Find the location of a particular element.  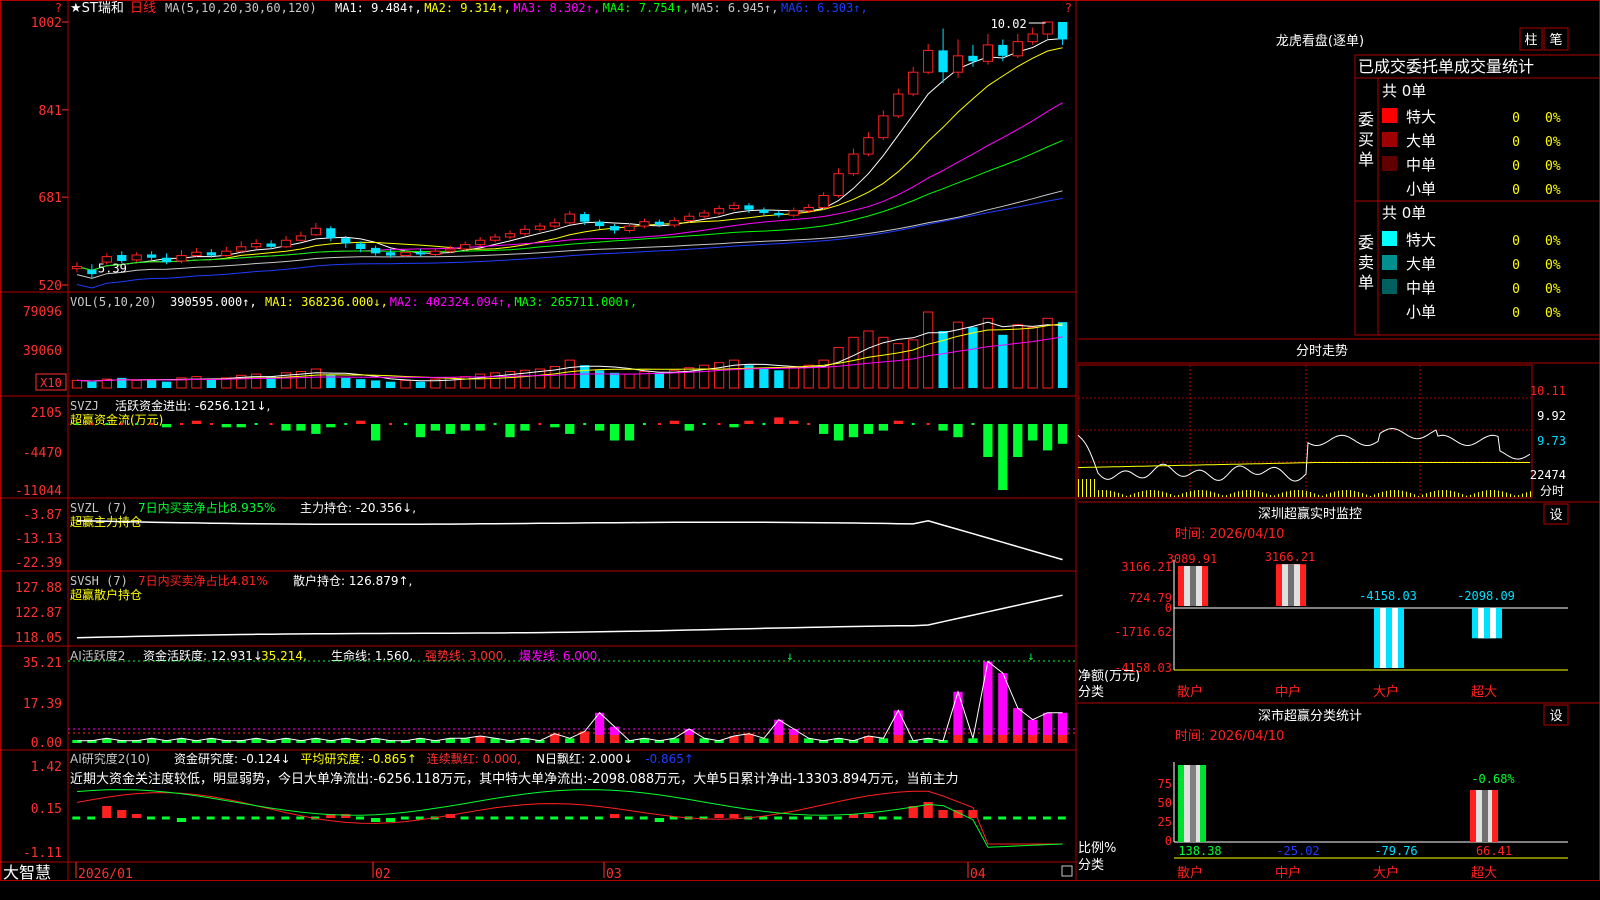

sell-row-swatch is located at coordinates (1389, 286).